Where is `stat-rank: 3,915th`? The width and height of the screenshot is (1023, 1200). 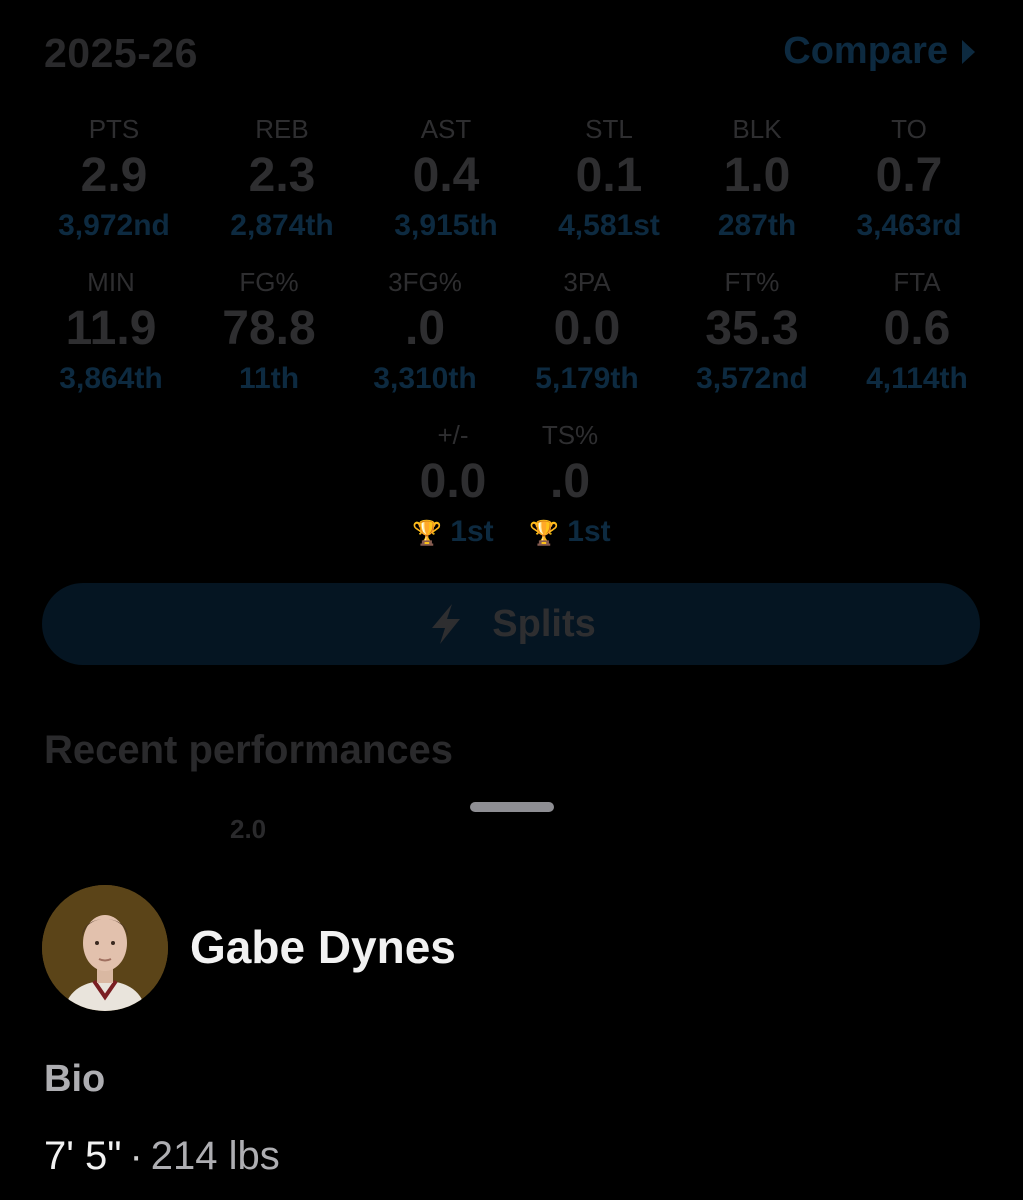
stat-rank: 3,915th is located at coordinates (446, 225).